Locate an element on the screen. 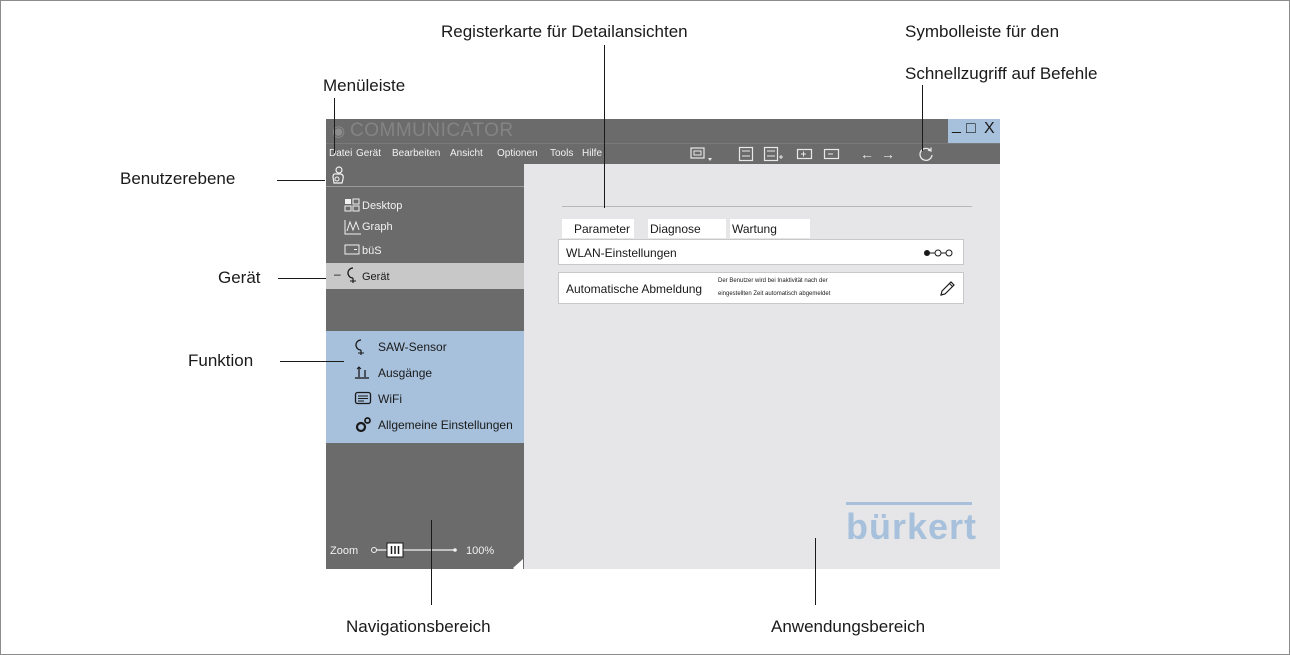  back-icon: ← is located at coordinates (867, 154).